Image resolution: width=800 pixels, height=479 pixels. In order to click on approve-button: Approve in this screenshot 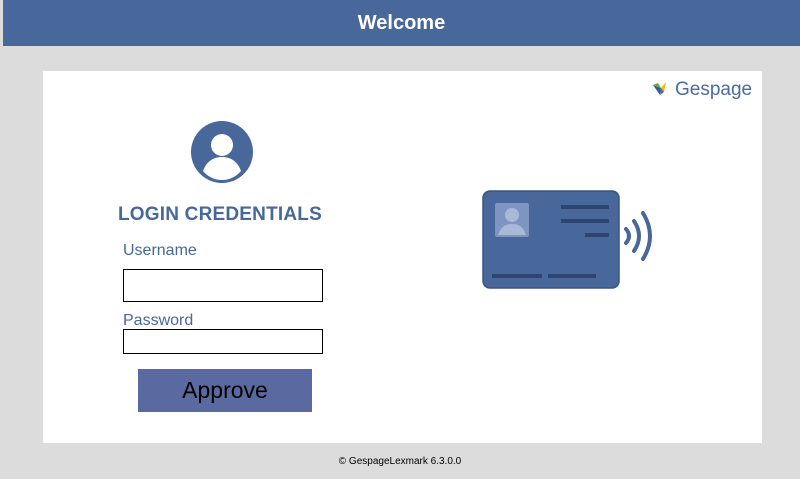, I will do `click(225, 390)`.